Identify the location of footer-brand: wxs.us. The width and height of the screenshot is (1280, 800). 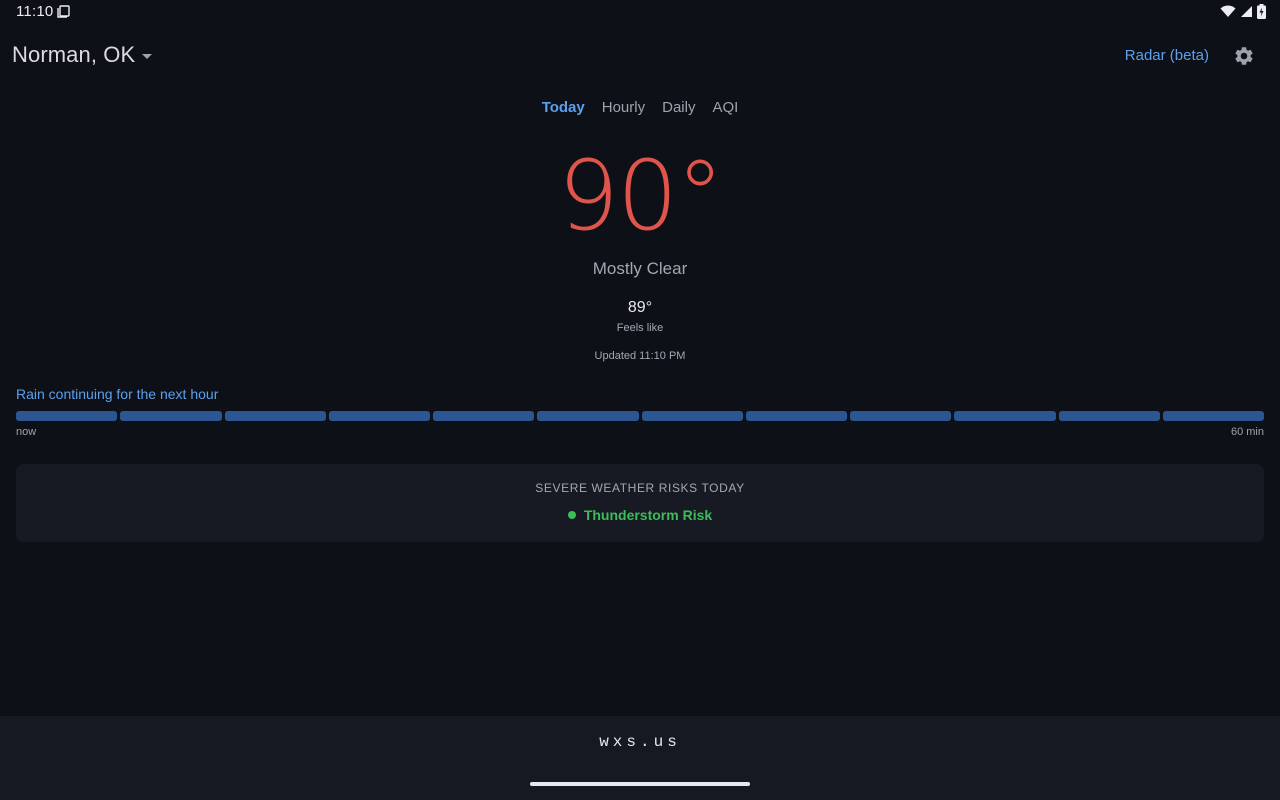
(640, 742).